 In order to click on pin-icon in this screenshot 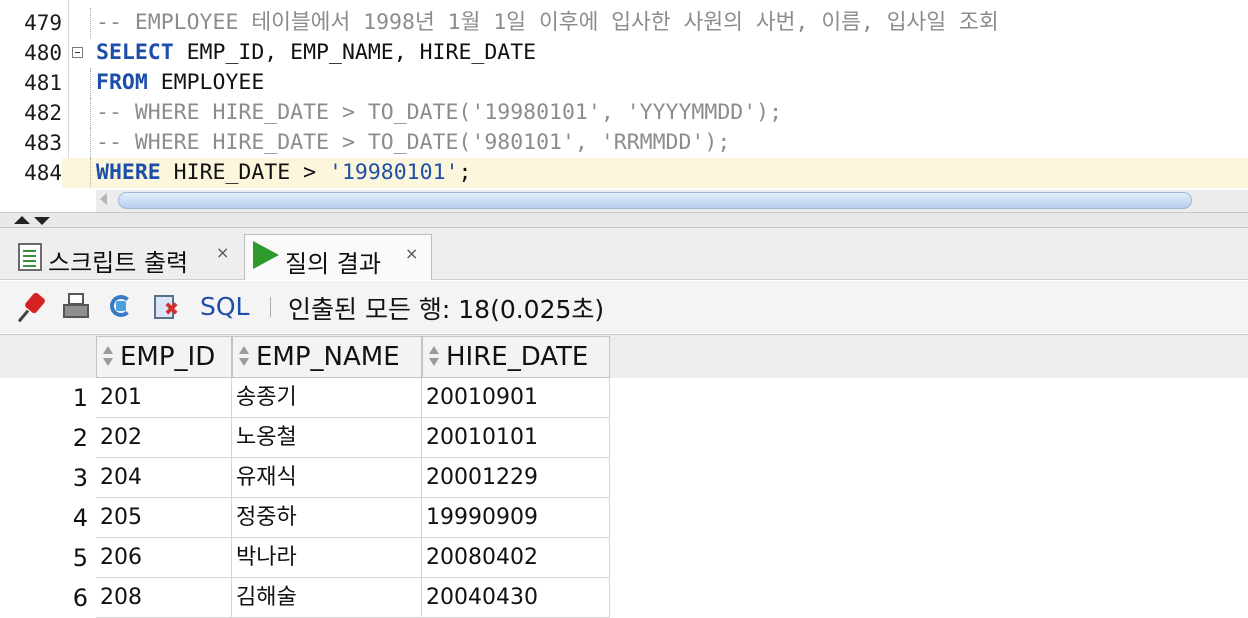, I will do `click(33, 308)`.